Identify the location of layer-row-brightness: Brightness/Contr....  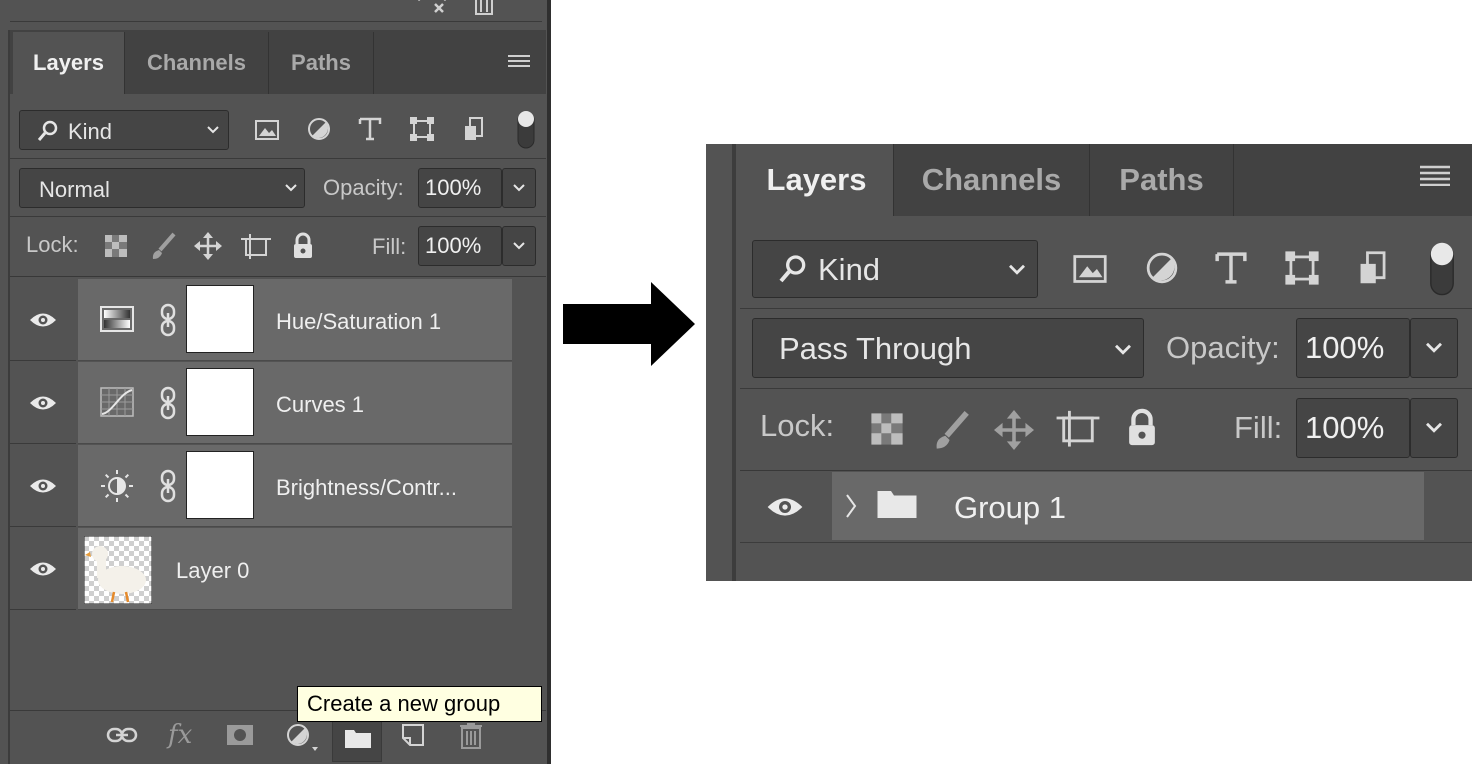
(261, 486).